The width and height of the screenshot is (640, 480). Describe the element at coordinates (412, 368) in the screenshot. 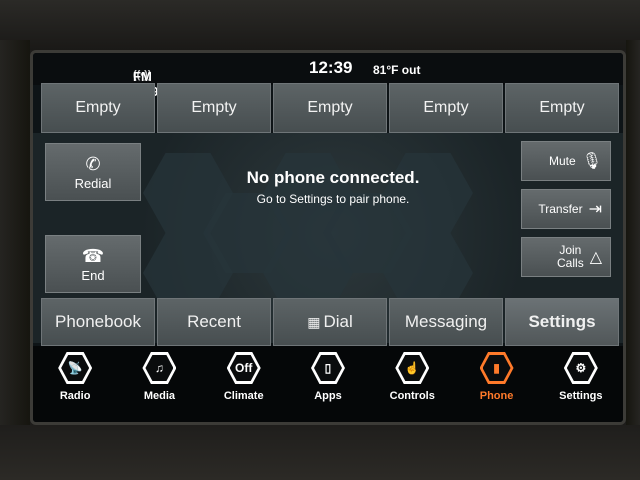

I see `controls-icon: ☝` at that location.